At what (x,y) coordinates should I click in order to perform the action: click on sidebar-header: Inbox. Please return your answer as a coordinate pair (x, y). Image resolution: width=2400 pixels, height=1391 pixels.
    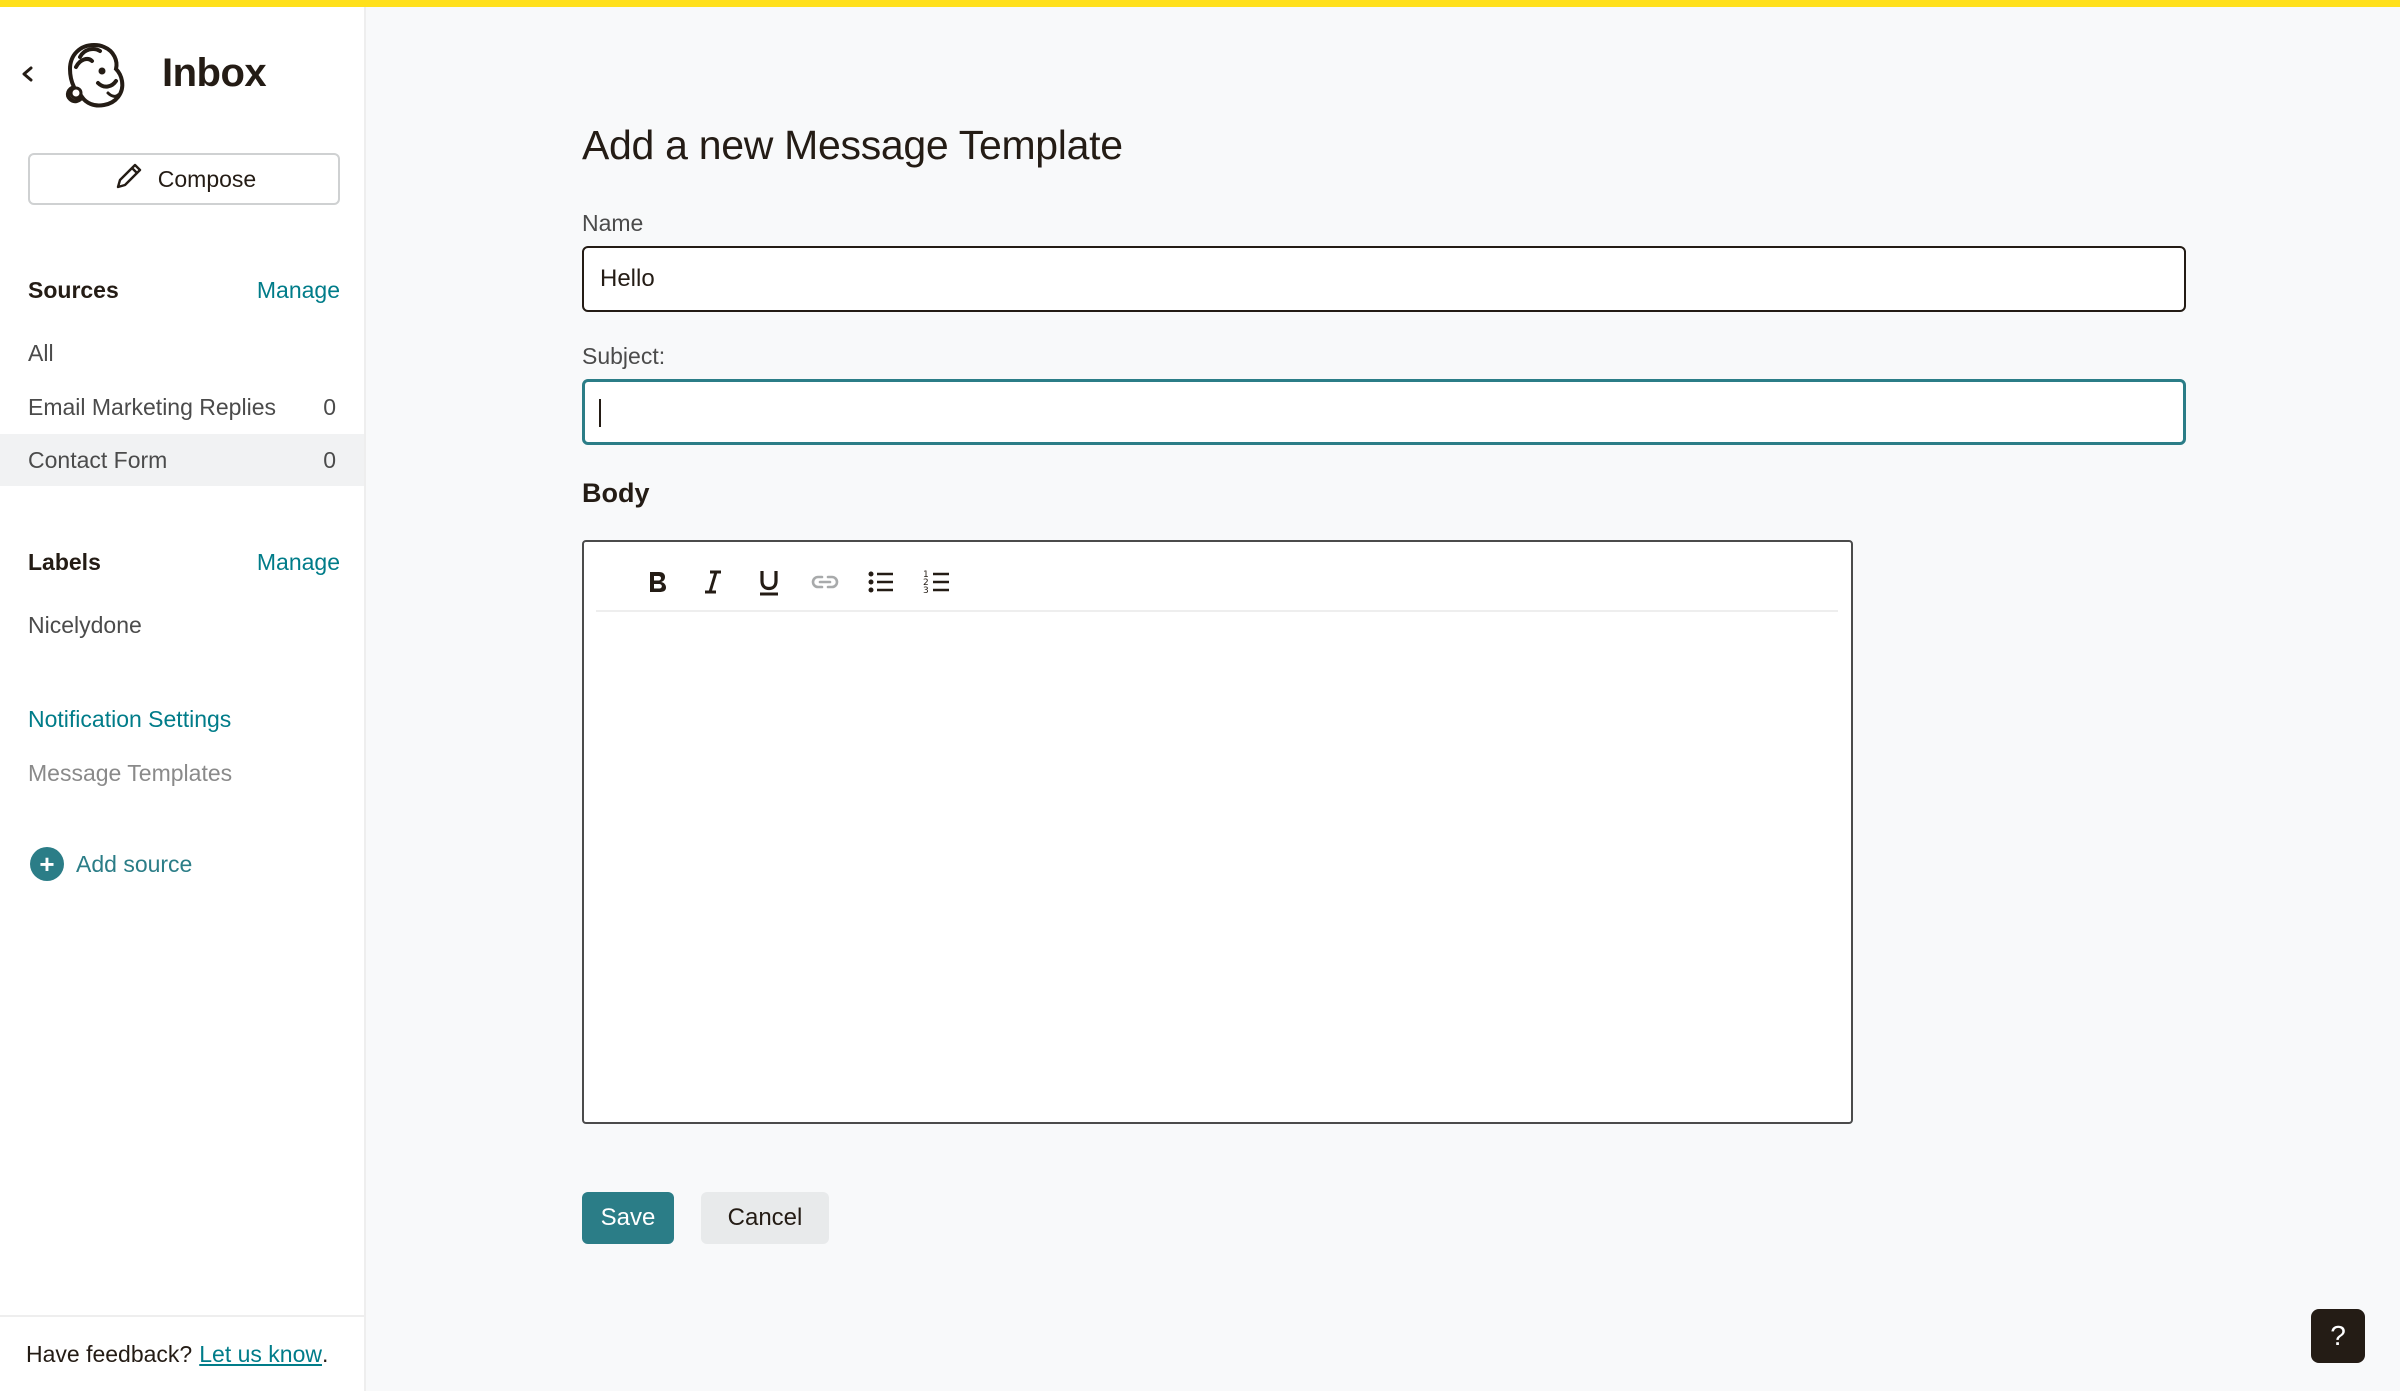
    Looking at the image, I should click on (183, 75).